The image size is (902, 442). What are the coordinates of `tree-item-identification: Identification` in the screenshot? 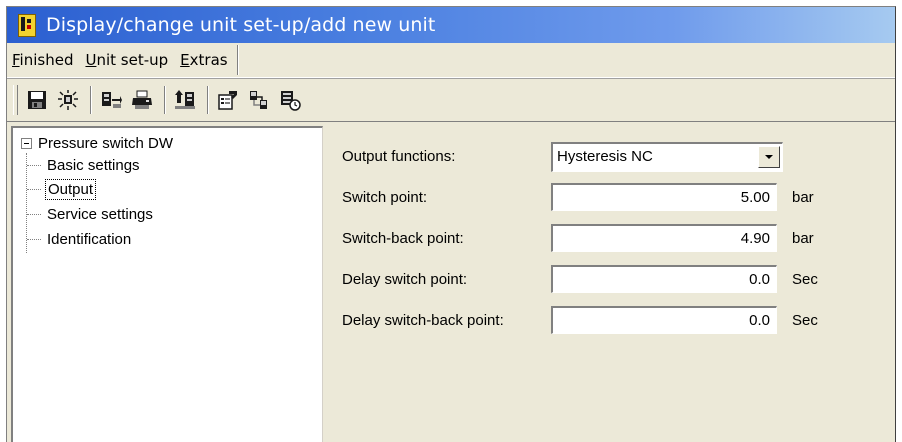 It's located at (80, 239).